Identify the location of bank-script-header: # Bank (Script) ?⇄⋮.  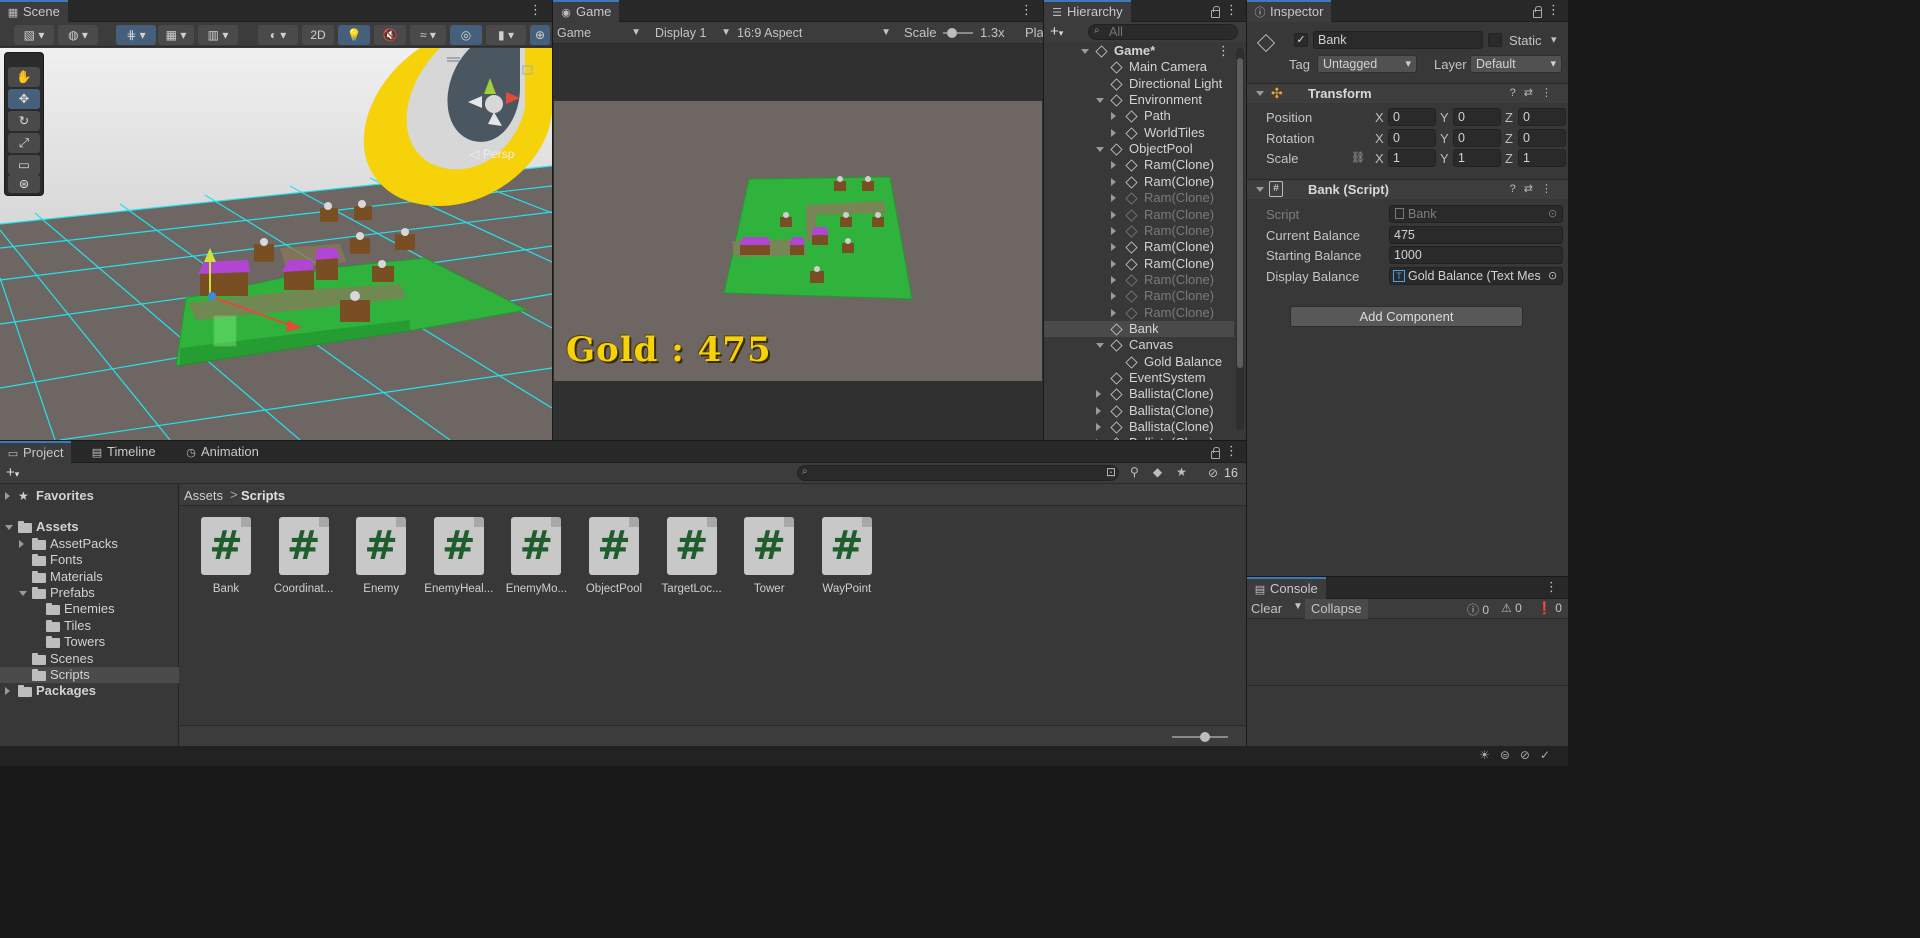
(1407, 189).